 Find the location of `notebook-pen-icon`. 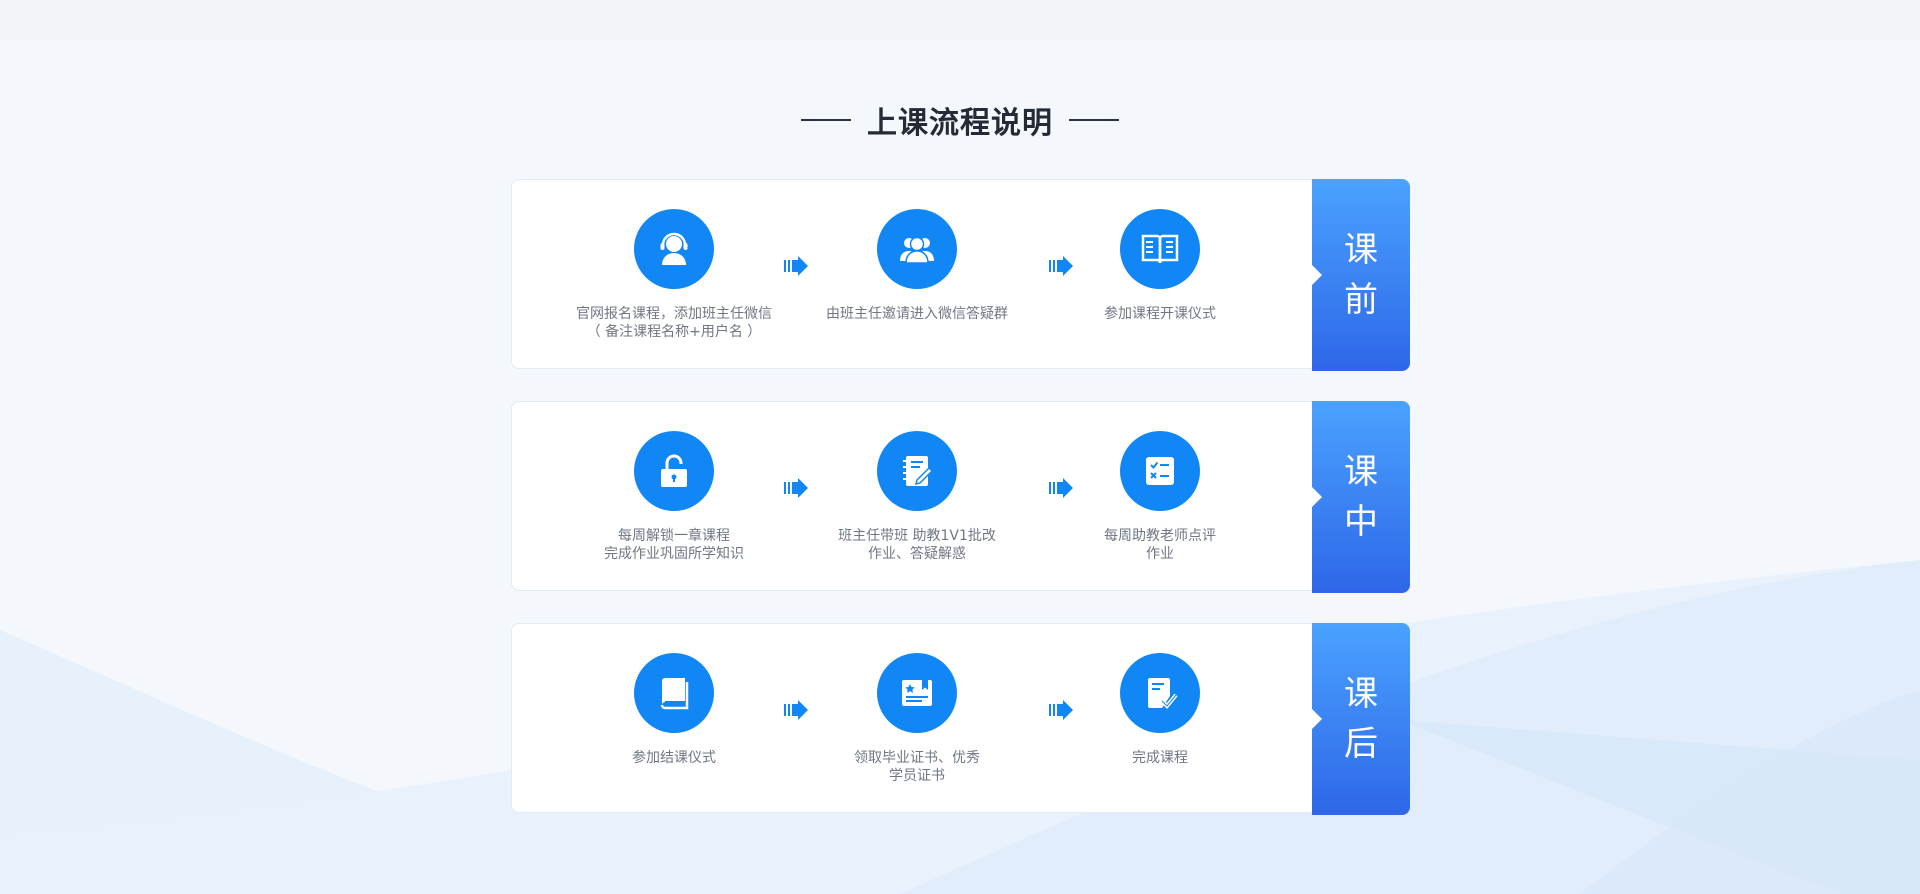

notebook-pen-icon is located at coordinates (918, 471).